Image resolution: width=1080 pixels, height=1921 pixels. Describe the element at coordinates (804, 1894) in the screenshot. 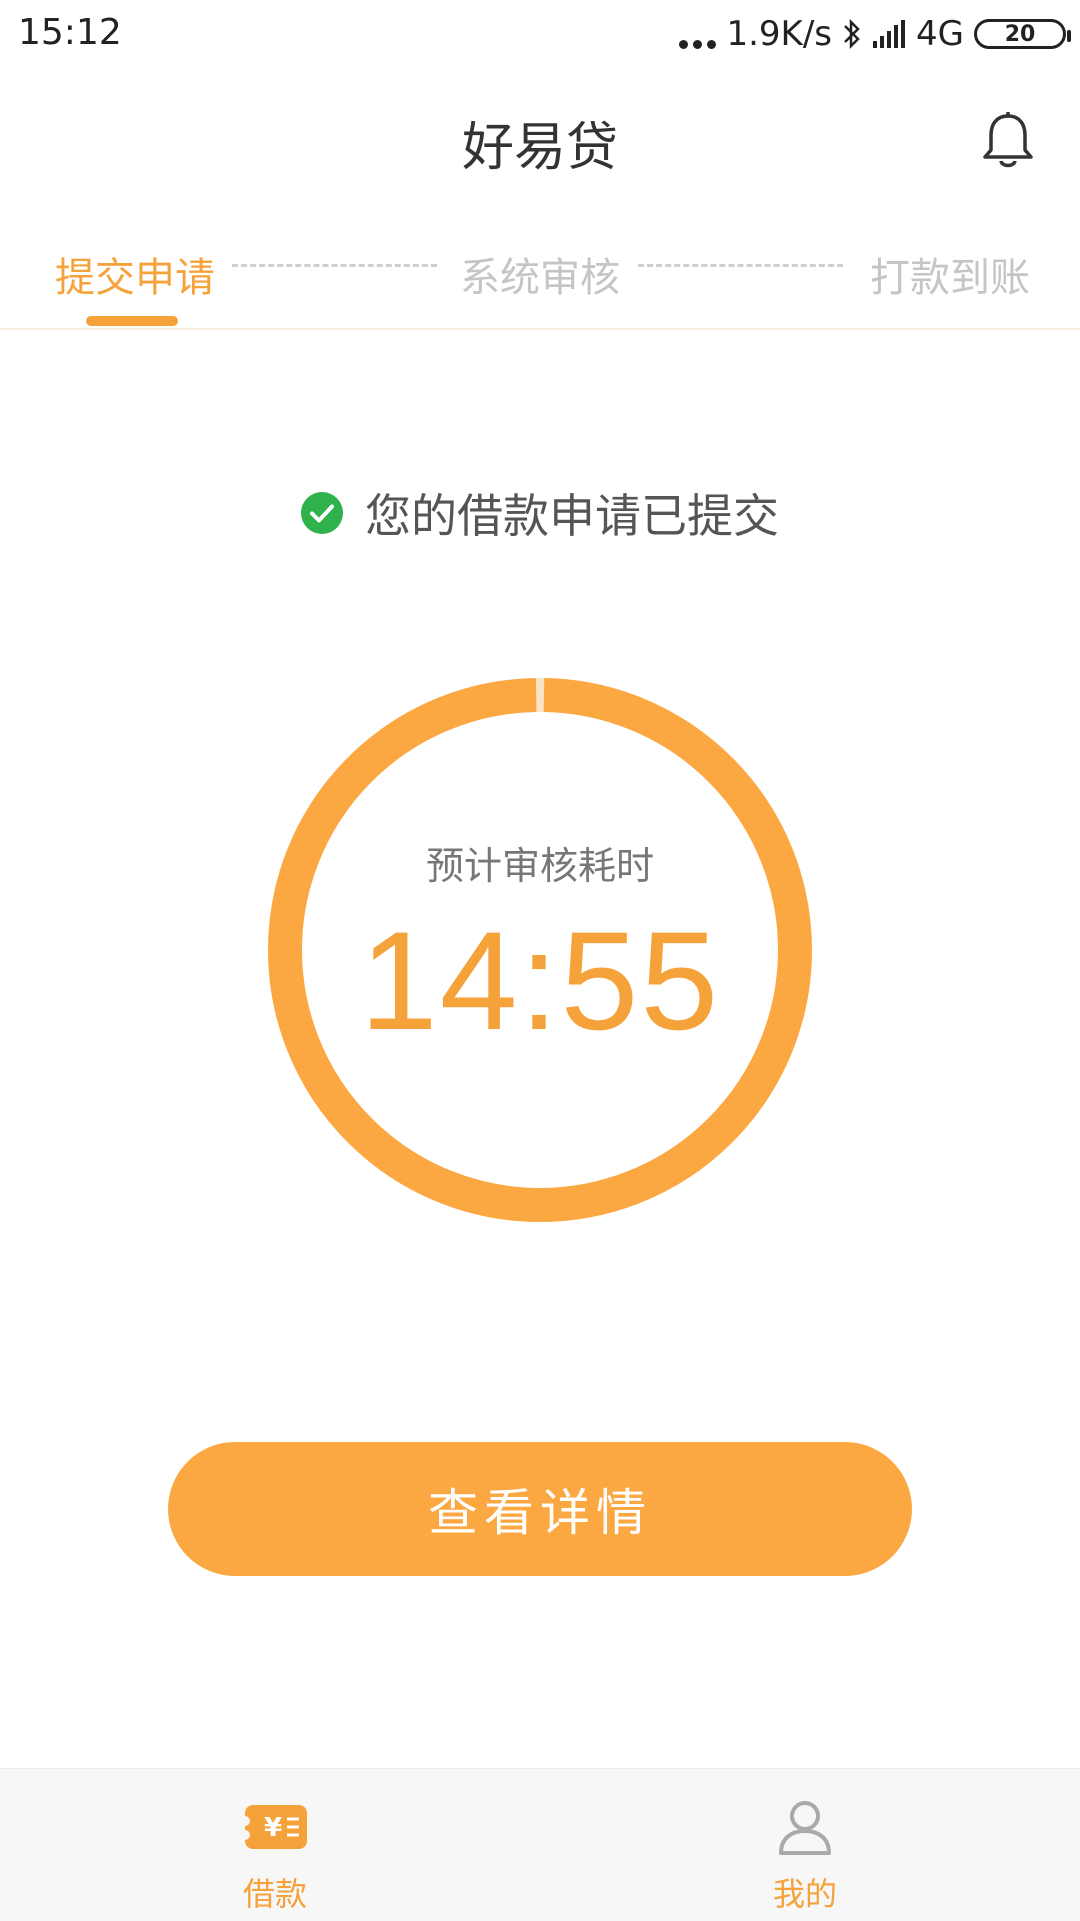

I see `nav-label-mine: 我的` at that location.